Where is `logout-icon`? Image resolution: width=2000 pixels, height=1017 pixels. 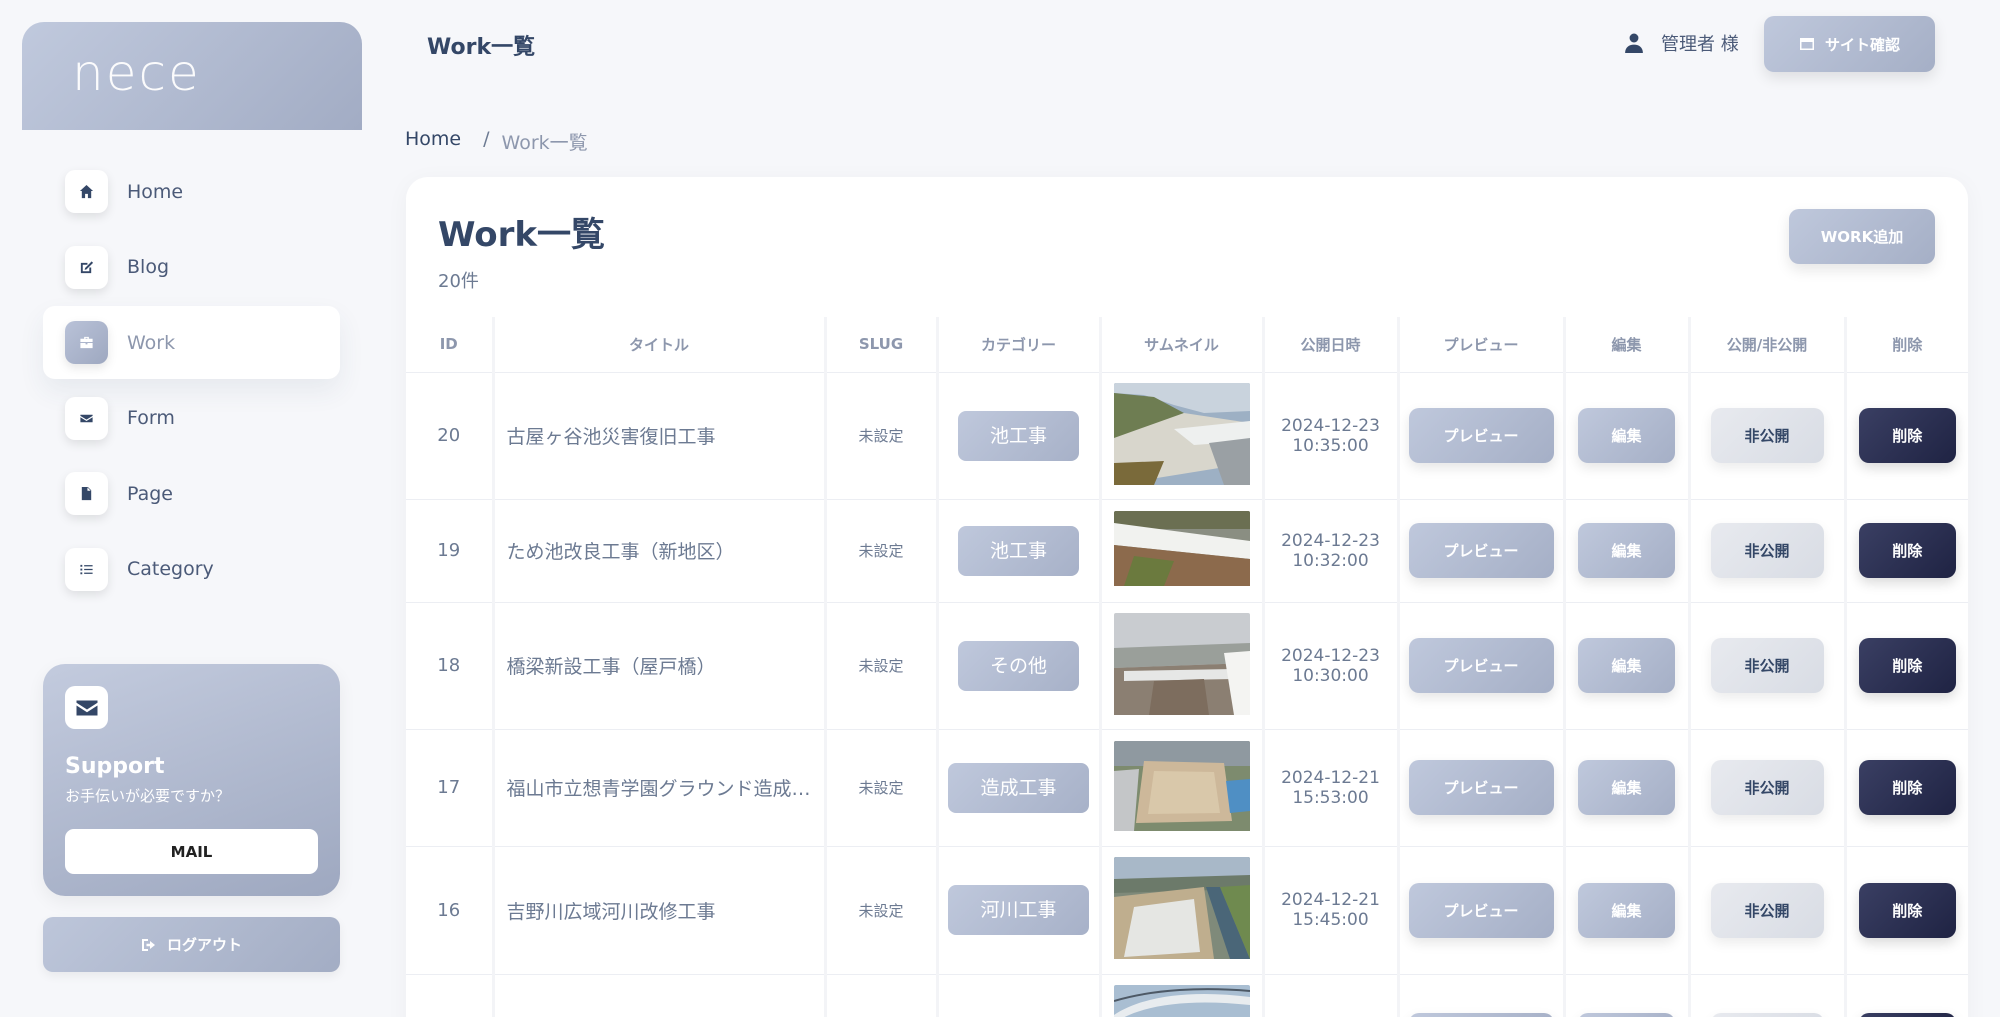
logout-icon is located at coordinates (148, 944).